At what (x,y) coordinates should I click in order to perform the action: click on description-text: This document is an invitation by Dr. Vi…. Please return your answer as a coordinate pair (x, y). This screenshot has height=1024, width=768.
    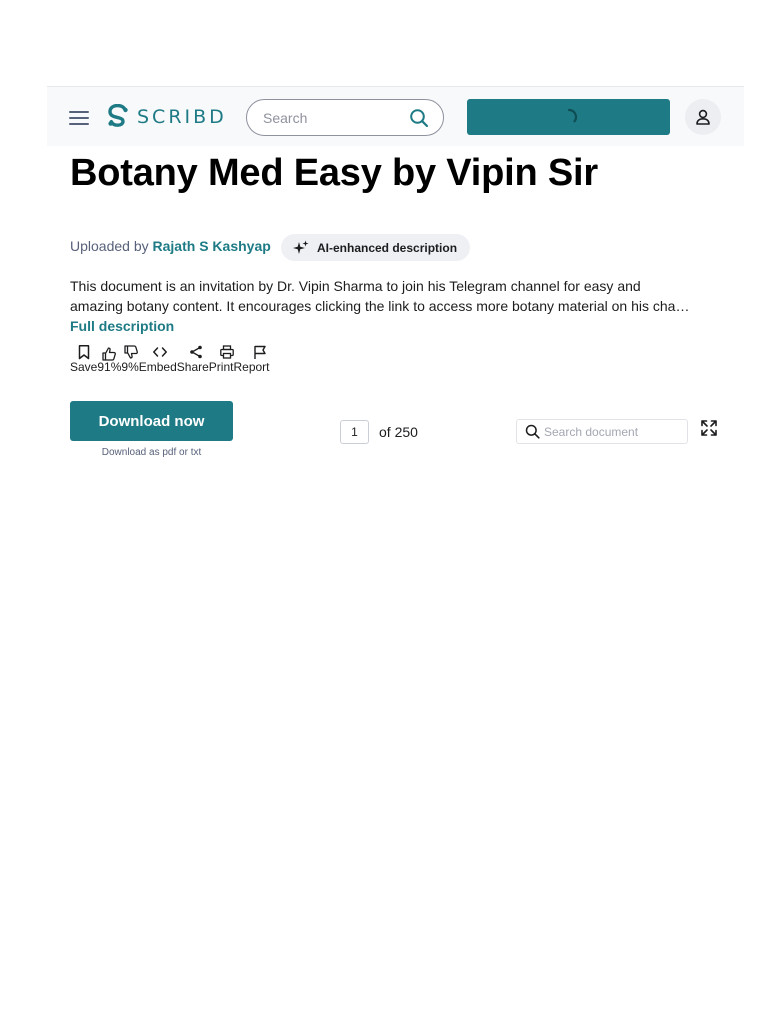
    Looking at the image, I should click on (380, 296).